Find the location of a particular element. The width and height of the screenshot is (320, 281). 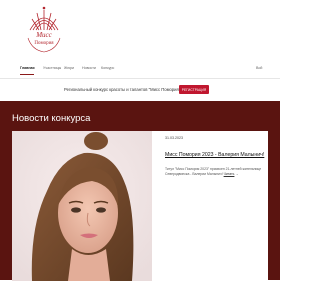

nav-login-link: Вой is located at coordinates (259, 68).